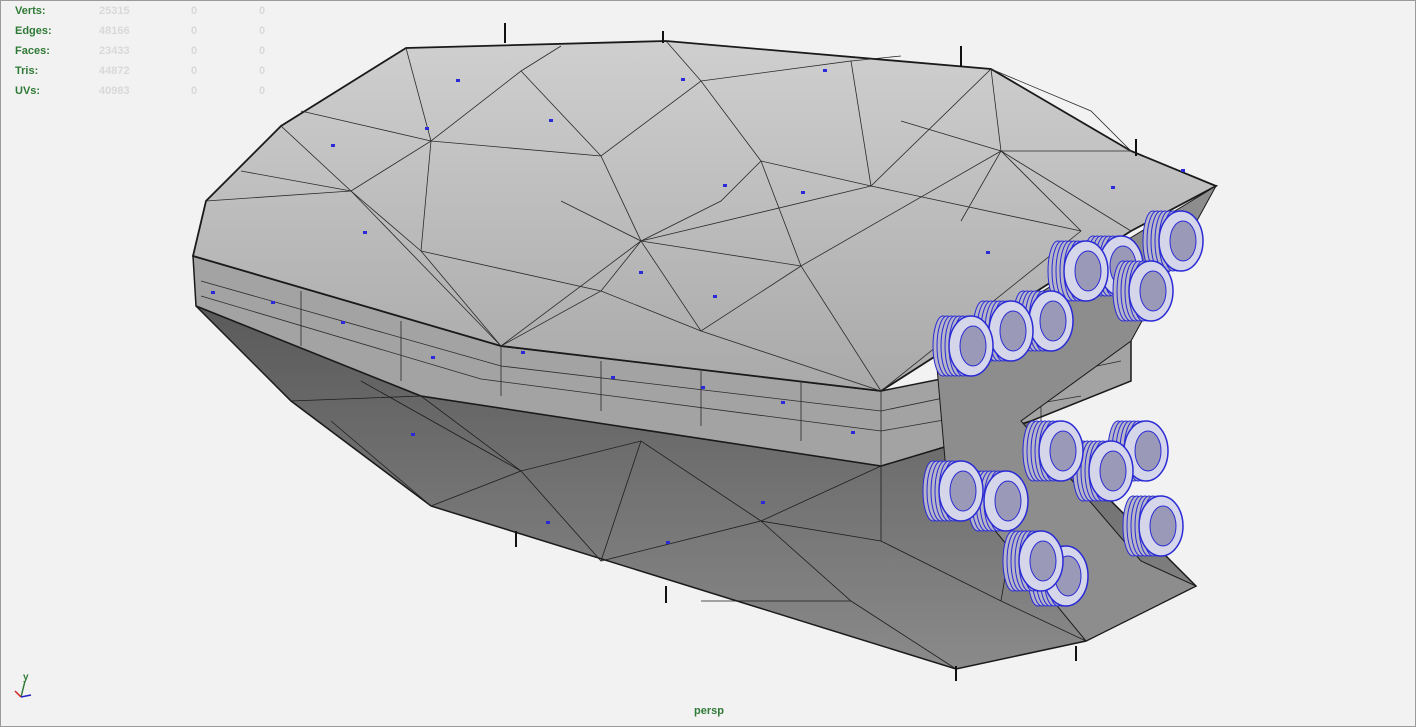 Image resolution: width=1416 pixels, height=727 pixels. Describe the element at coordinates (26, 677) in the screenshot. I see `axis-y-label: y` at that location.